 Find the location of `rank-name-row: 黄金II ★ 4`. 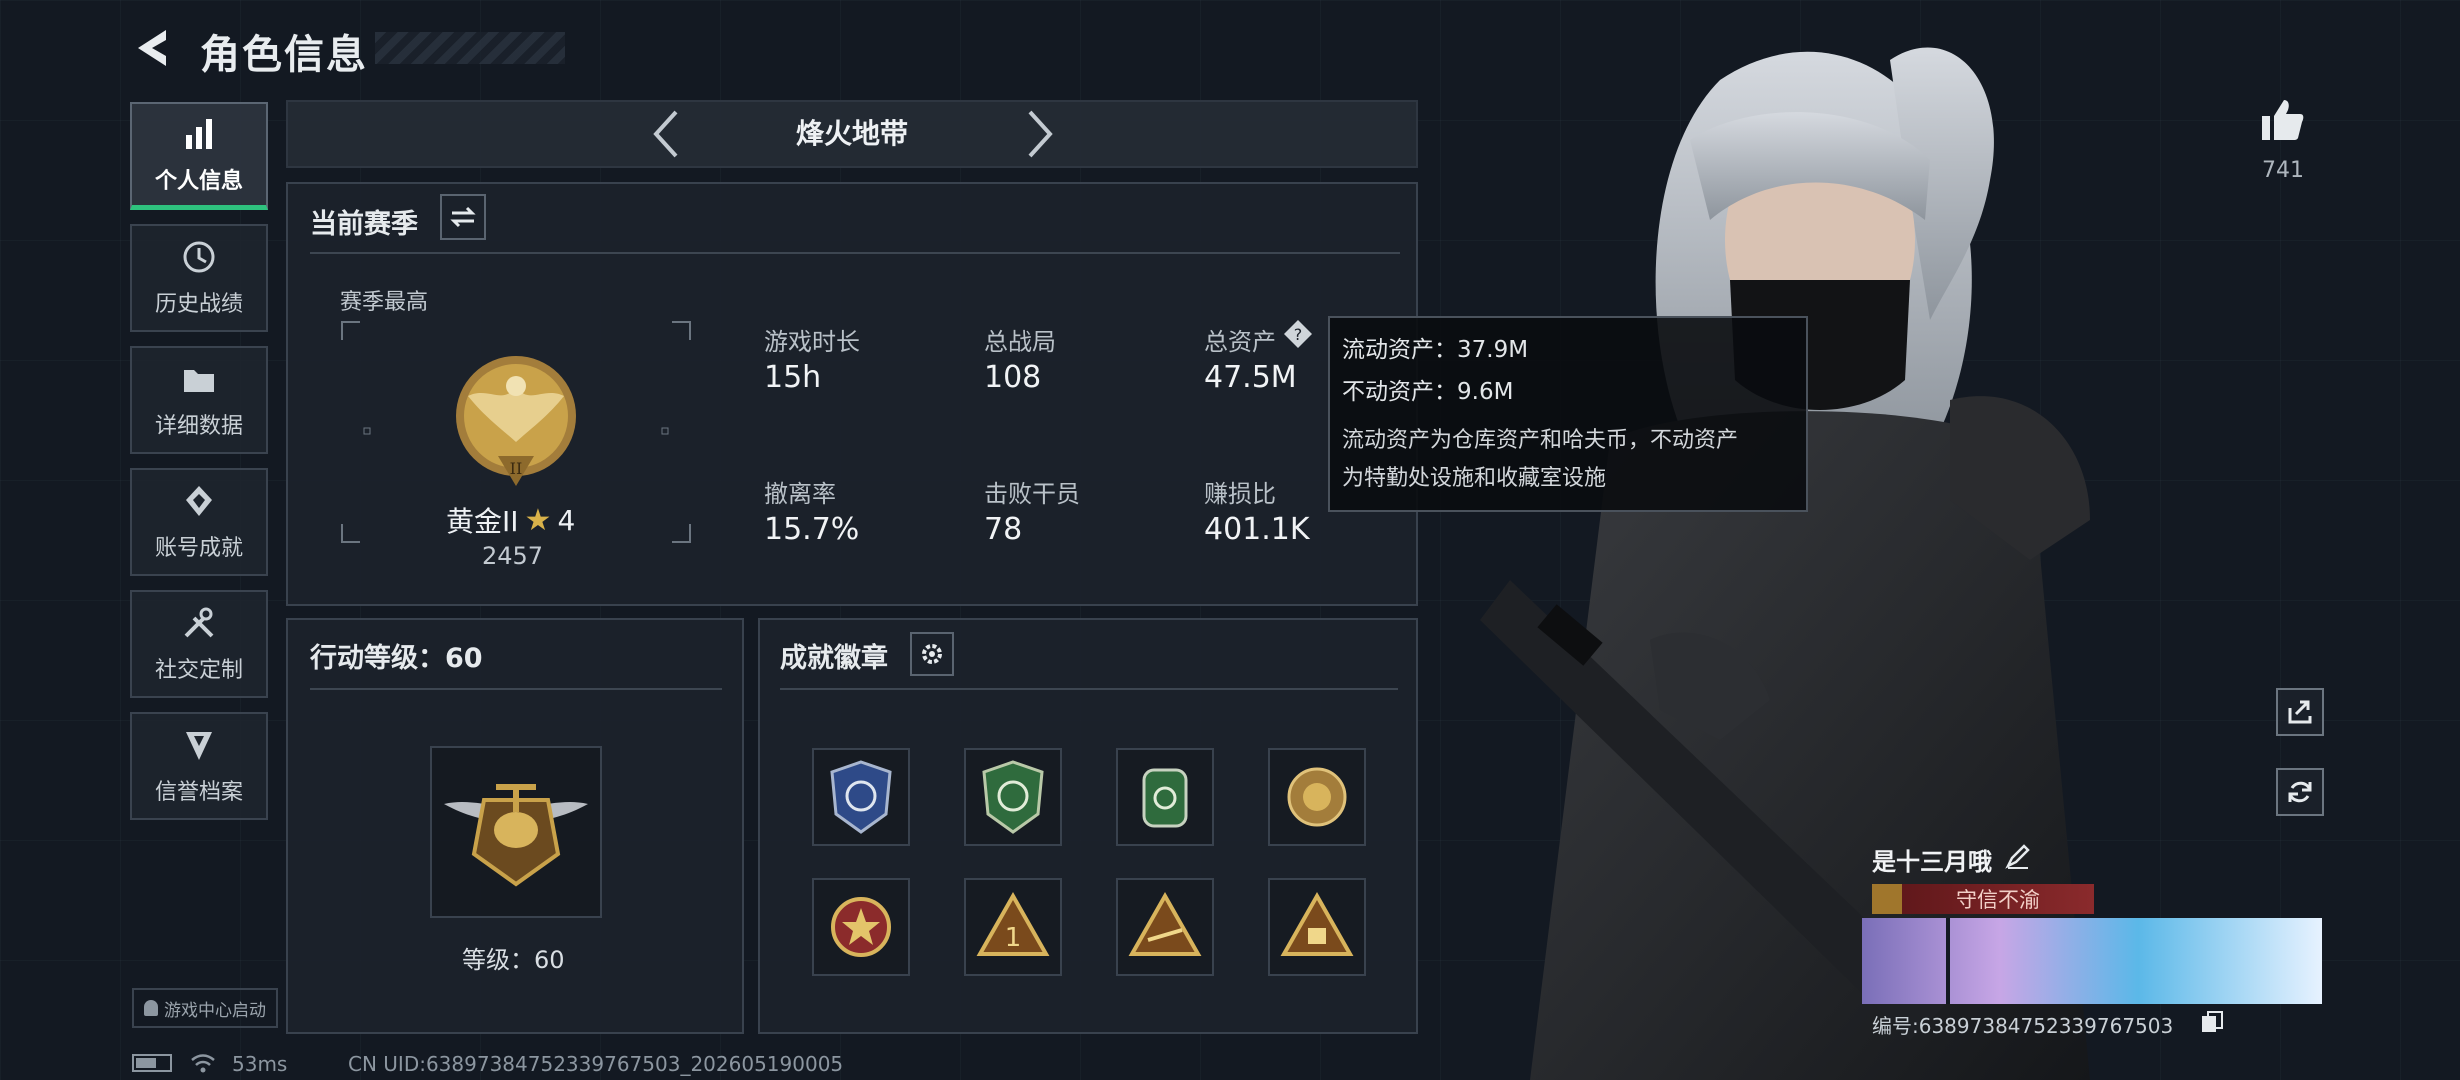

rank-name-row: 黄金II ★ 4 is located at coordinates (510, 520).